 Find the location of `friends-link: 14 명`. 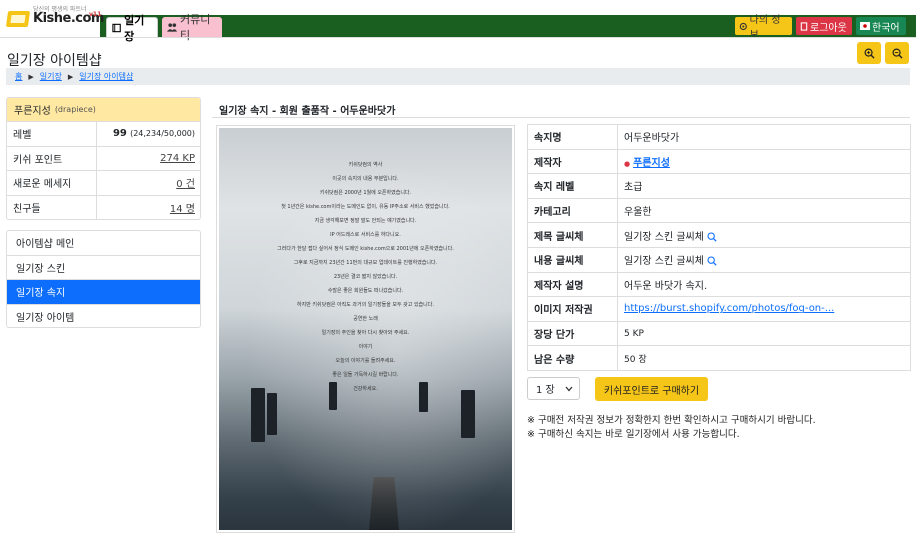

friends-link: 14 명 is located at coordinates (182, 209).